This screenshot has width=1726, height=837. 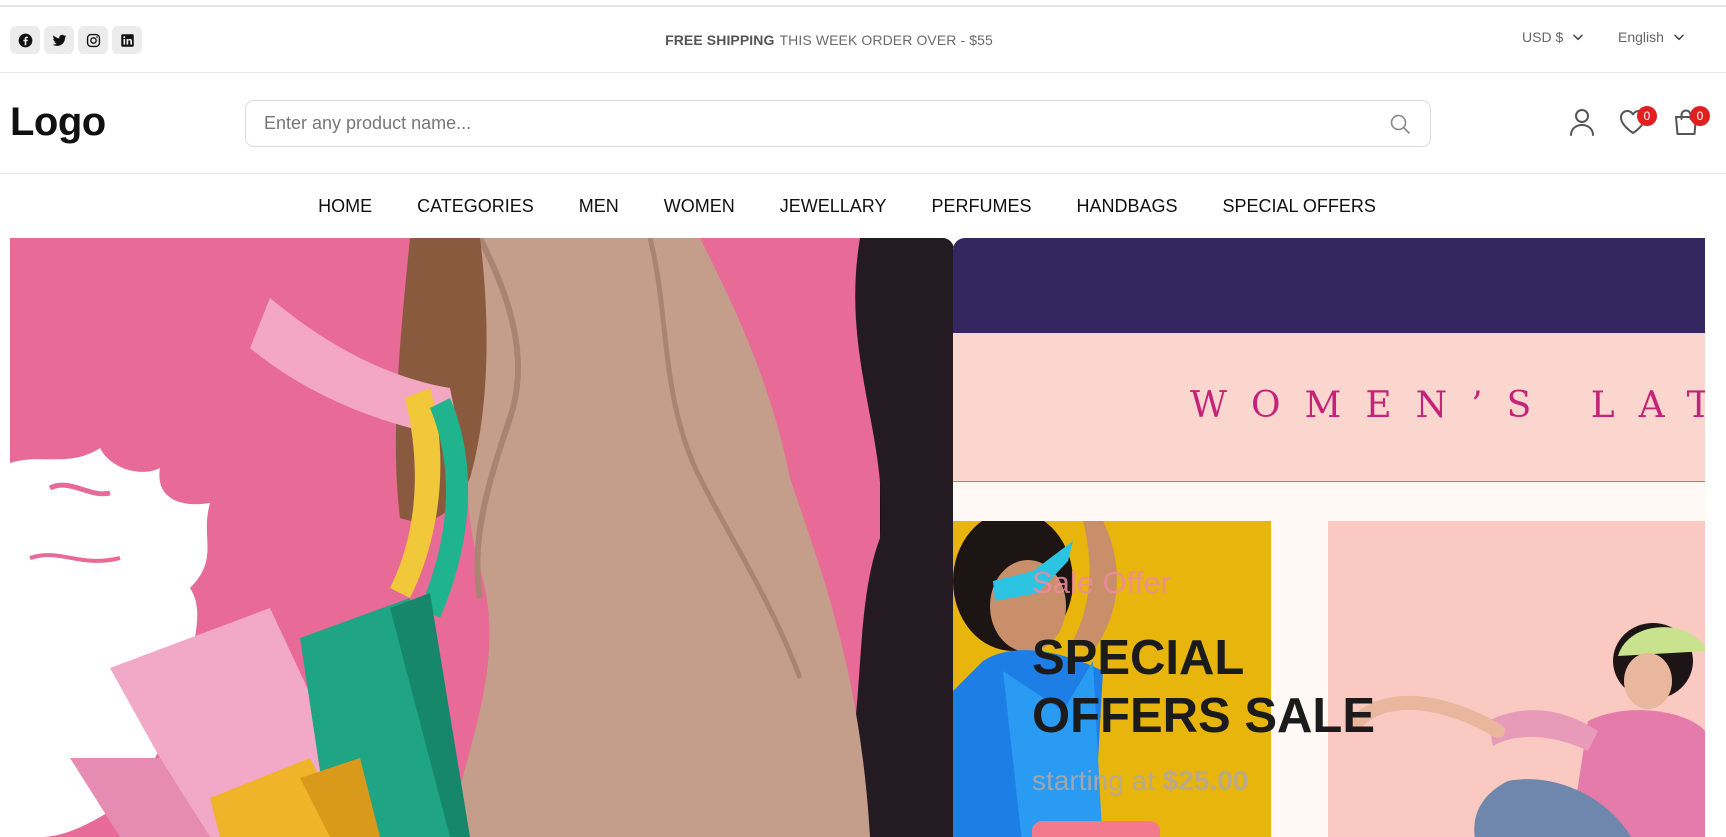 I want to click on search-bar, so click(x=838, y=123).